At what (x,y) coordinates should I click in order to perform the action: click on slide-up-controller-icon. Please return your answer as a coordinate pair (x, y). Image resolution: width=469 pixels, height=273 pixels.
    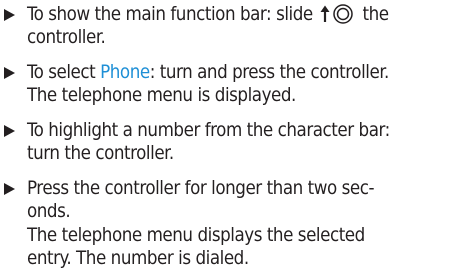
    Looking at the image, I should click on (338, 14).